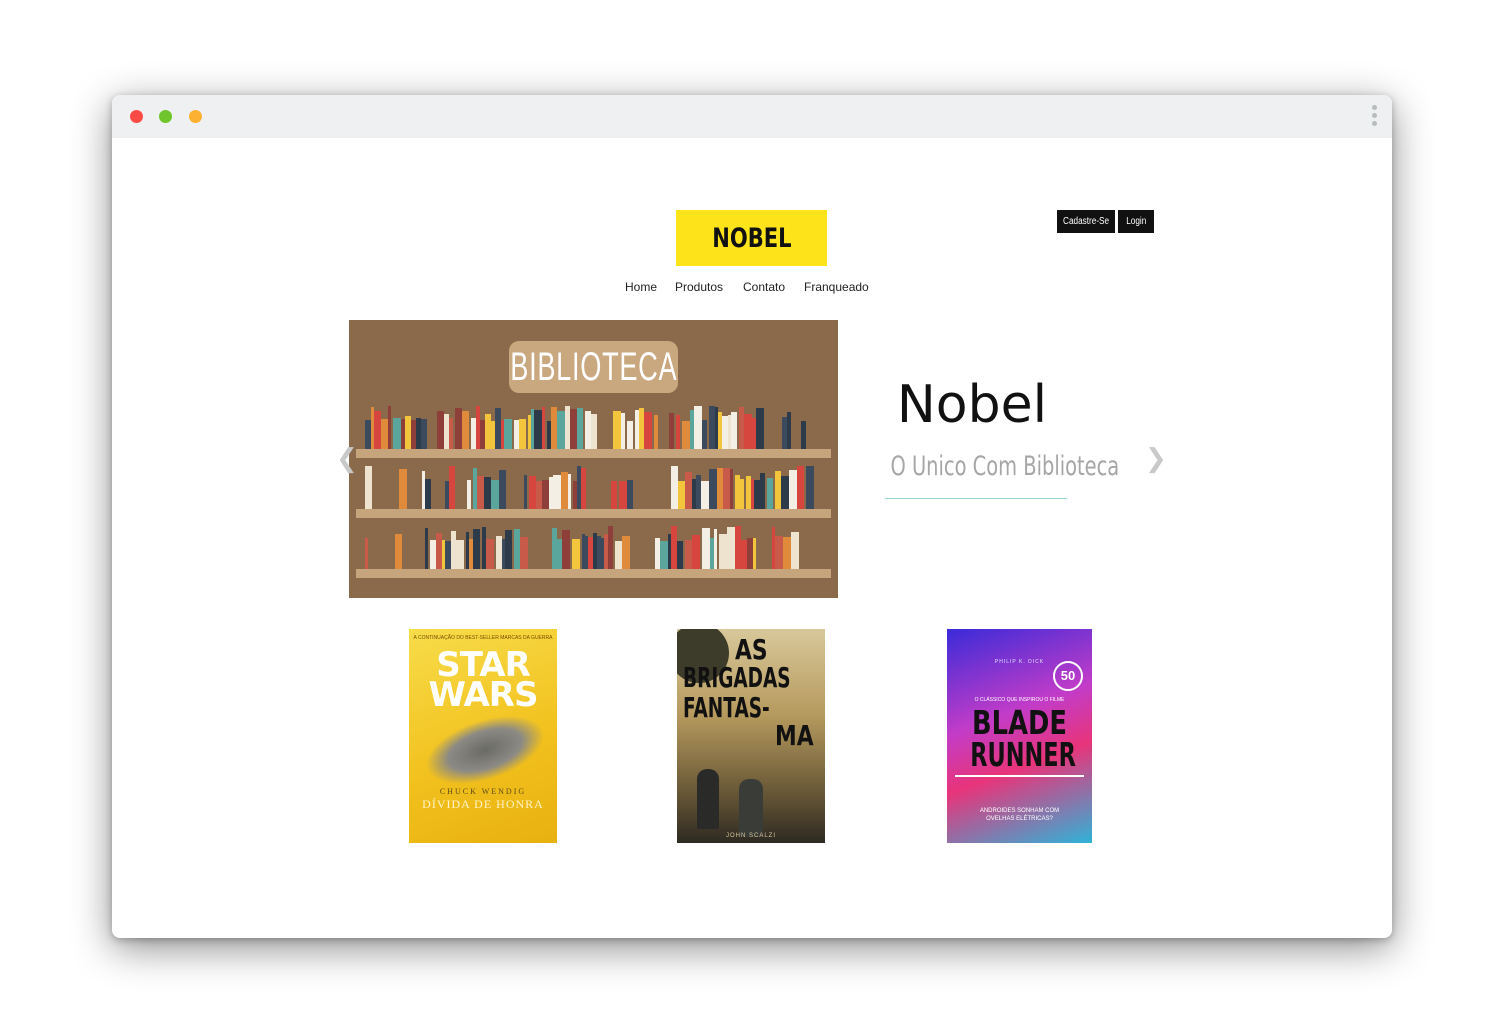 The width and height of the screenshot is (1504, 1018). What do you see at coordinates (593, 366) in the screenshot?
I see `library-label-text: BIBLIOTECA` at bounding box center [593, 366].